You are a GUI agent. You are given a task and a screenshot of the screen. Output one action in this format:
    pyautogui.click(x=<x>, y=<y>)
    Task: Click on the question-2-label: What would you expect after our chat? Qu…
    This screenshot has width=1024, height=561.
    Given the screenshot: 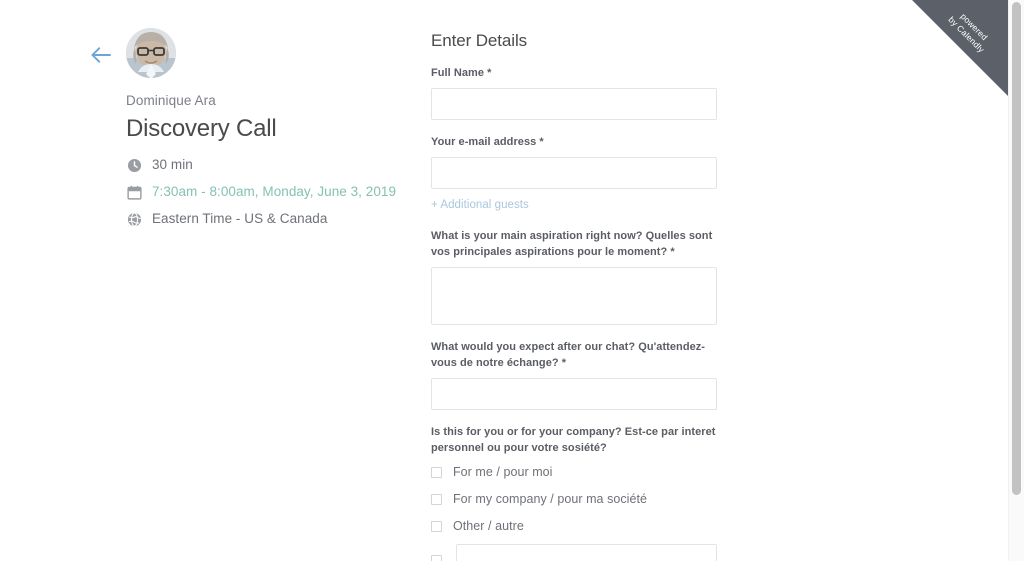 What is the action you would take?
    pyautogui.click(x=568, y=355)
    